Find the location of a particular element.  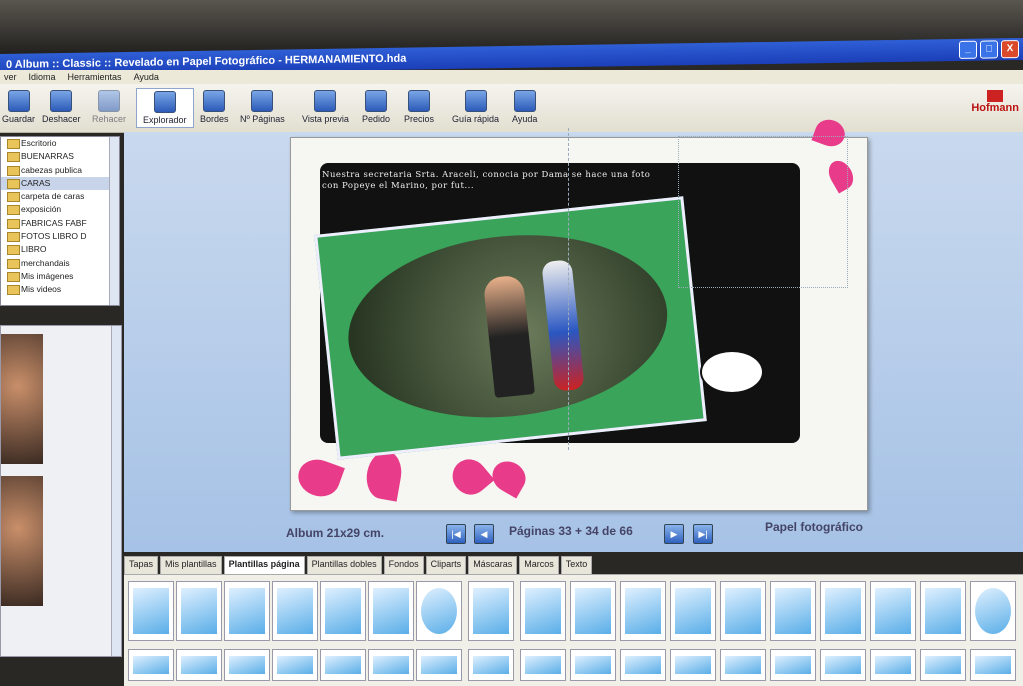

menu-ayuda: Ayuda is located at coordinates (146, 77).